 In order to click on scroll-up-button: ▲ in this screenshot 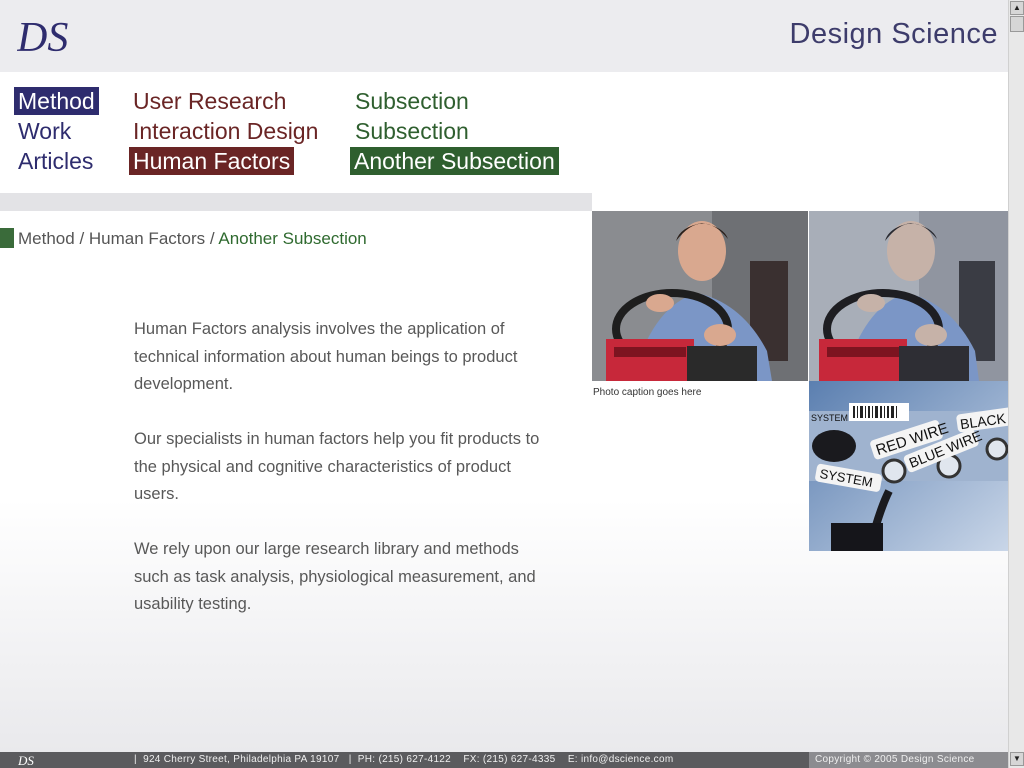, I will do `click(1017, 8)`.